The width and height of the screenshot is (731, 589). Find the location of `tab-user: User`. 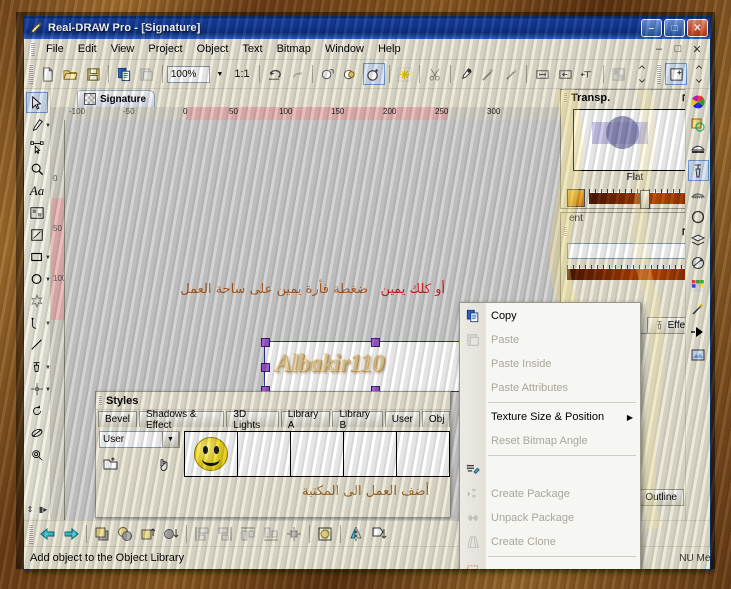

tab-user: User is located at coordinates (402, 419).